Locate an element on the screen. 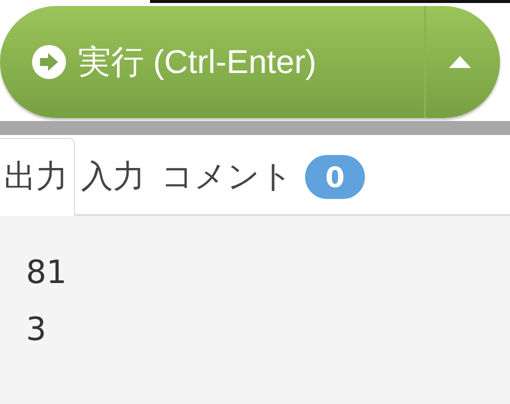  count-badge: 0 is located at coordinates (335, 177).